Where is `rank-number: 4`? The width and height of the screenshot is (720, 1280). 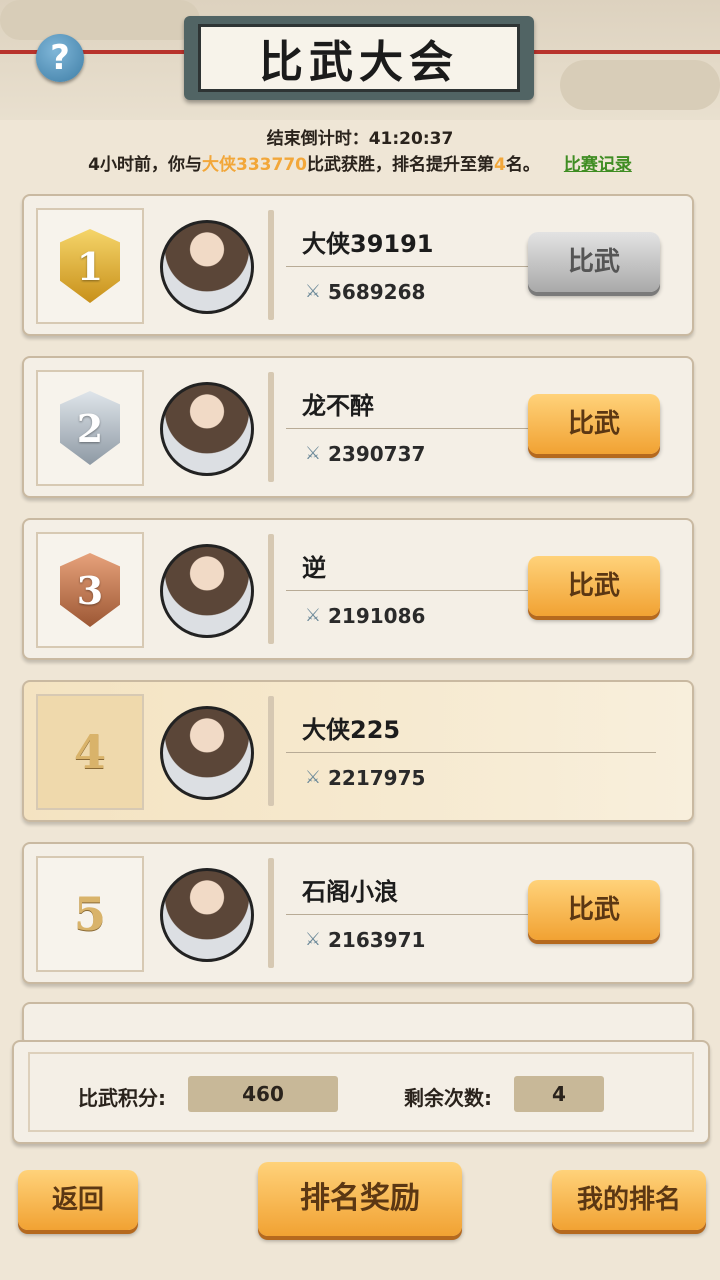 rank-number: 4 is located at coordinates (89, 752).